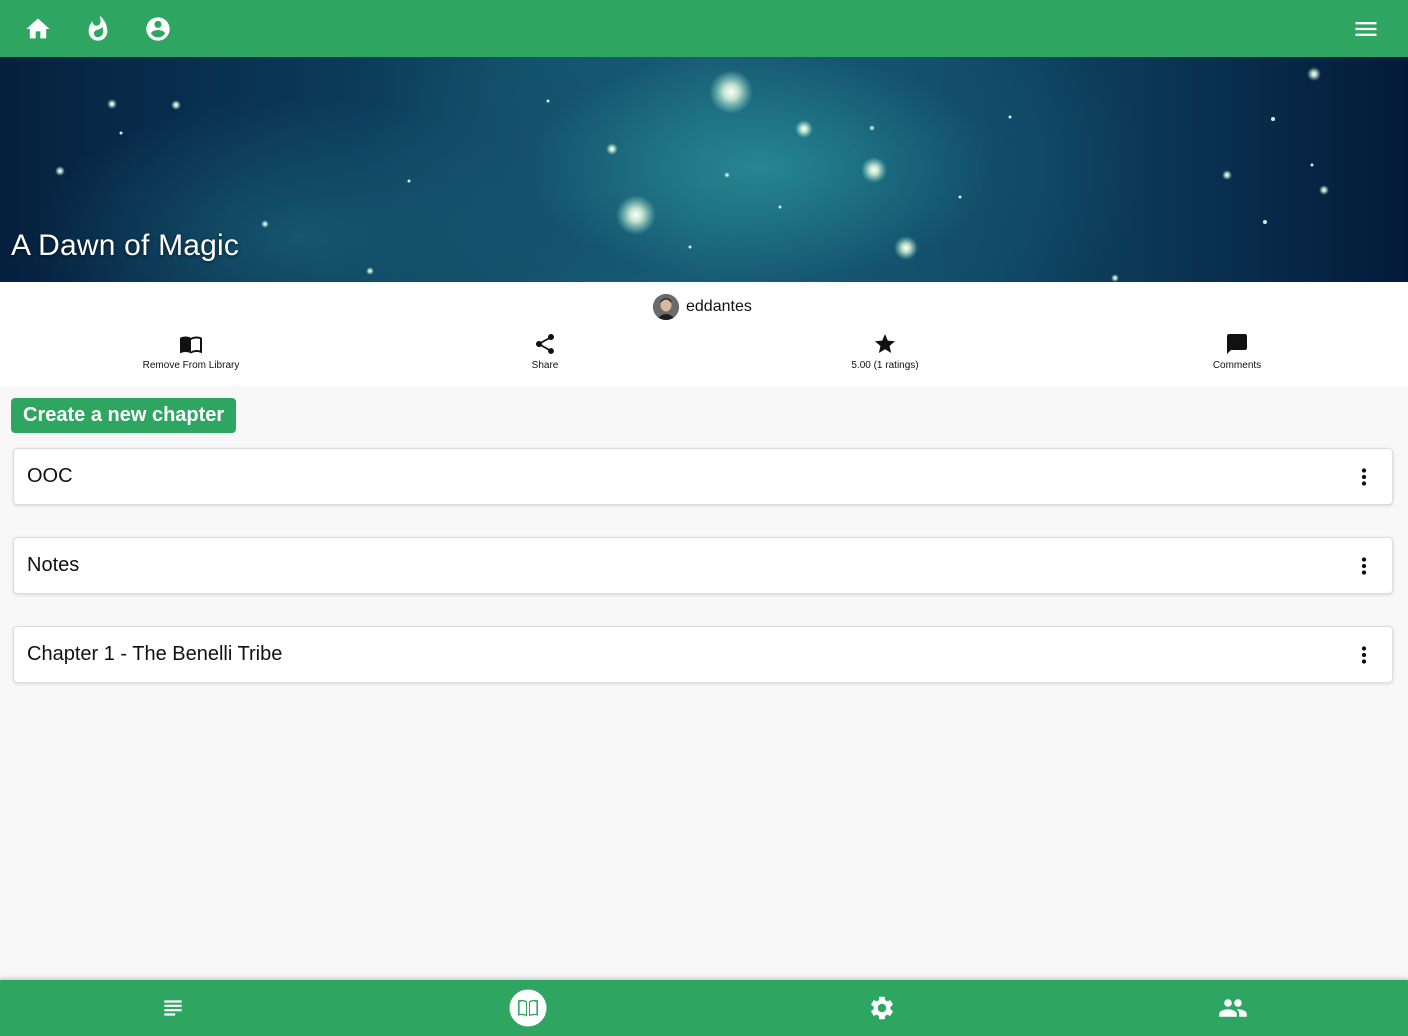 This screenshot has width=1408, height=1036. Describe the element at coordinates (703, 476) in the screenshot. I see `chapter-item: OOC` at that location.